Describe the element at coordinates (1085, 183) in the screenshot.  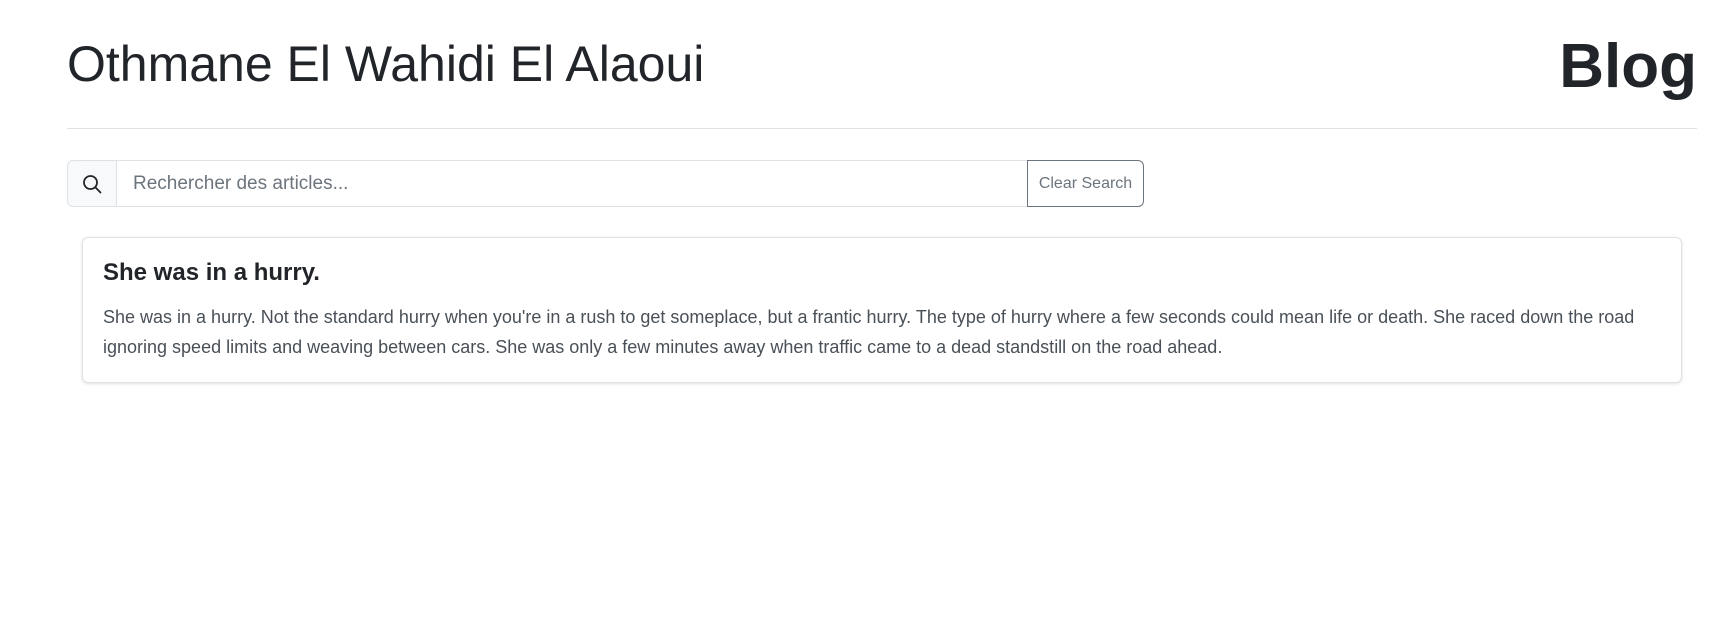
I see `clear-search-button: Clear Search` at that location.